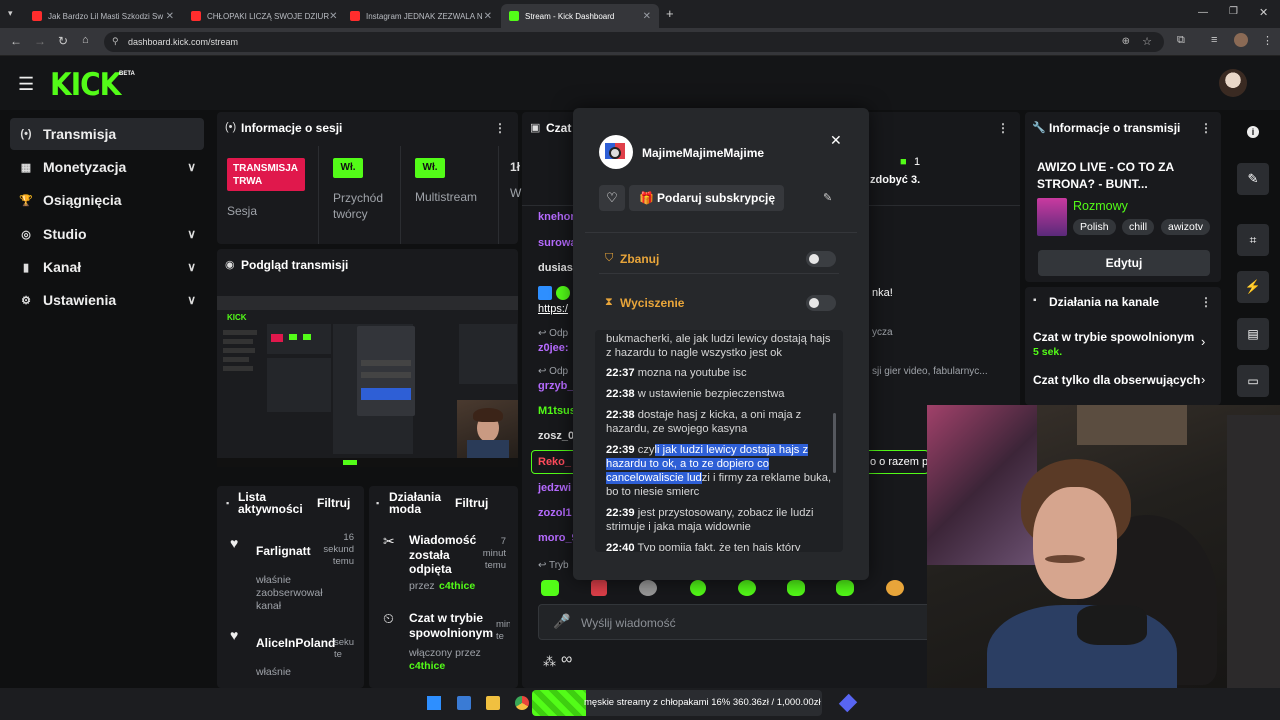 This screenshot has width=1280, height=720. Describe the element at coordinates (1203, 12) in the screenshot. I see `minimize-icon: —` at that location.